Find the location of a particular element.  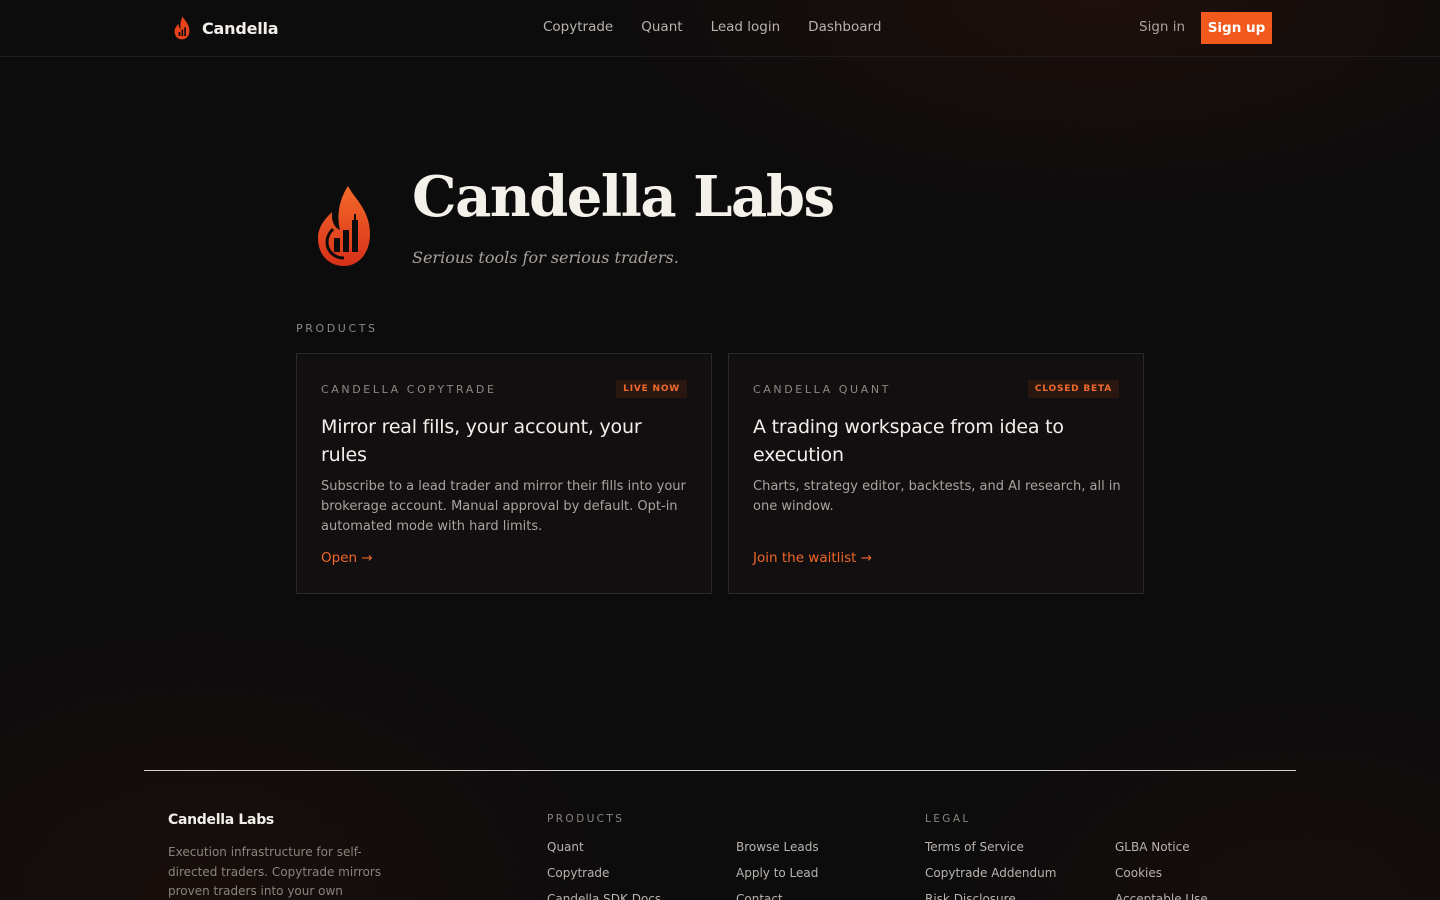

status-badge: LIVE NOW is located at coordinates (651, 389).